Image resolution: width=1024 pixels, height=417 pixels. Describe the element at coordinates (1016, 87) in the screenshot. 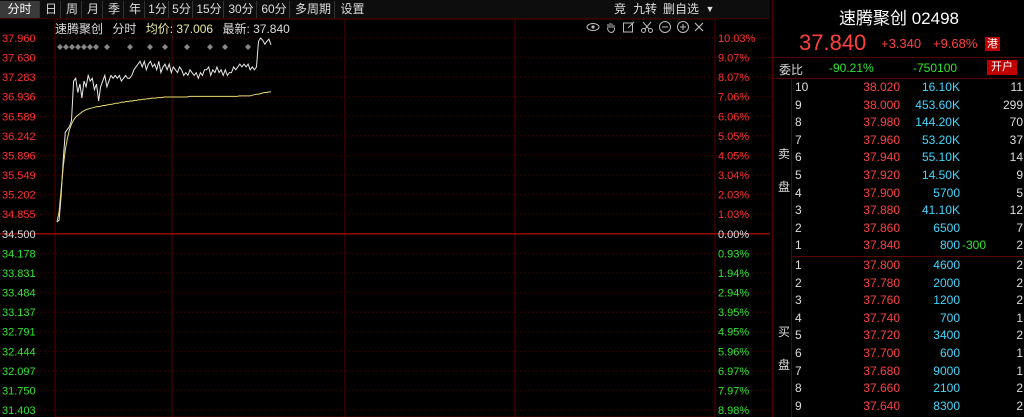

I see `ask-count: 11` at that location.